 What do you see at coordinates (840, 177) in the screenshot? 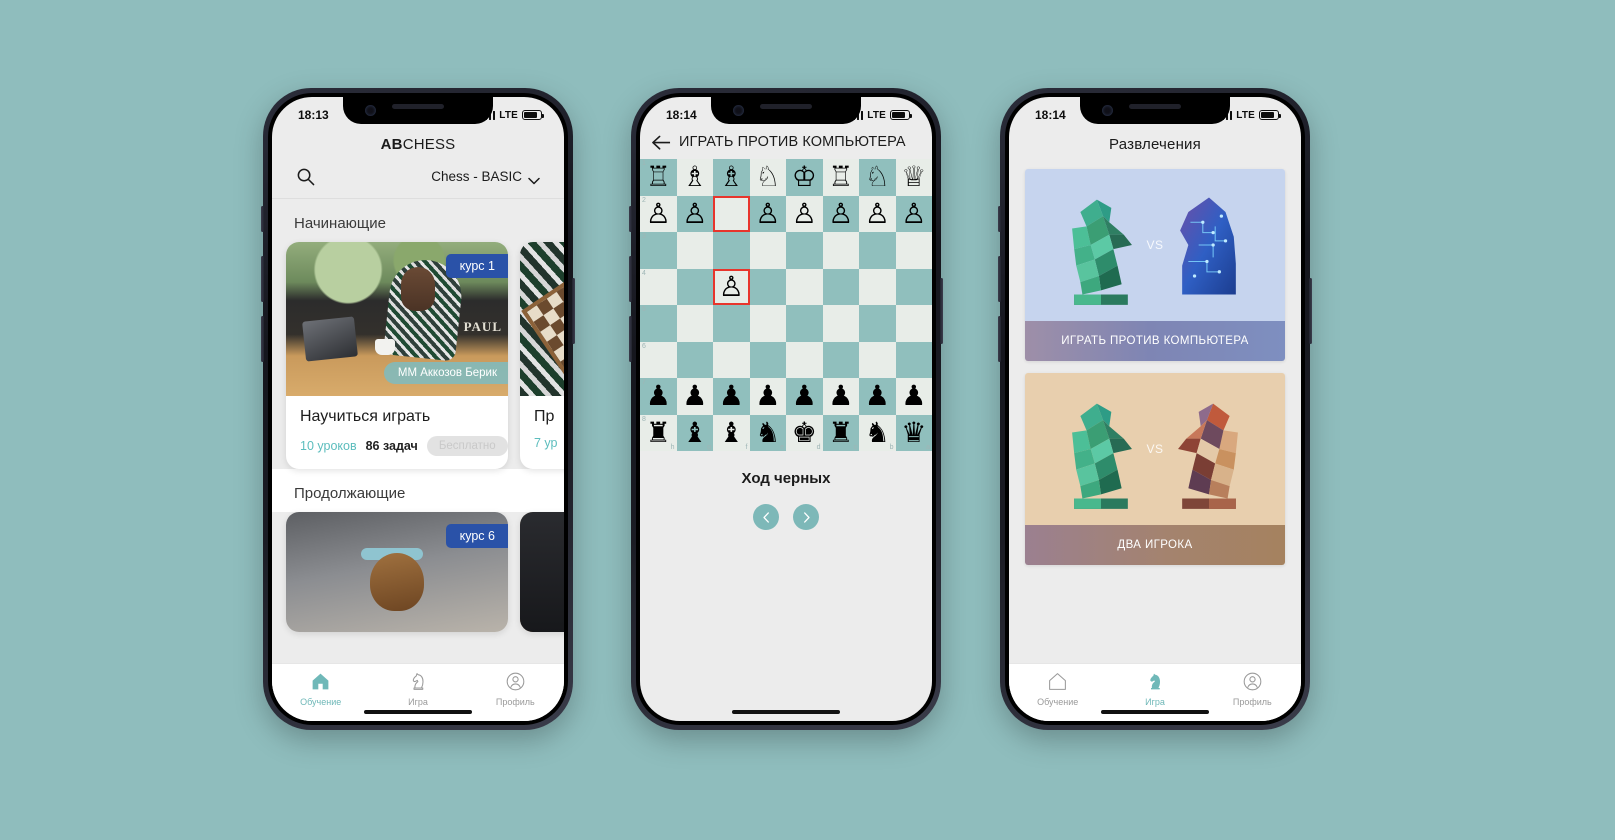
I see `board-square: ♖` at bounding box center [840, 177].